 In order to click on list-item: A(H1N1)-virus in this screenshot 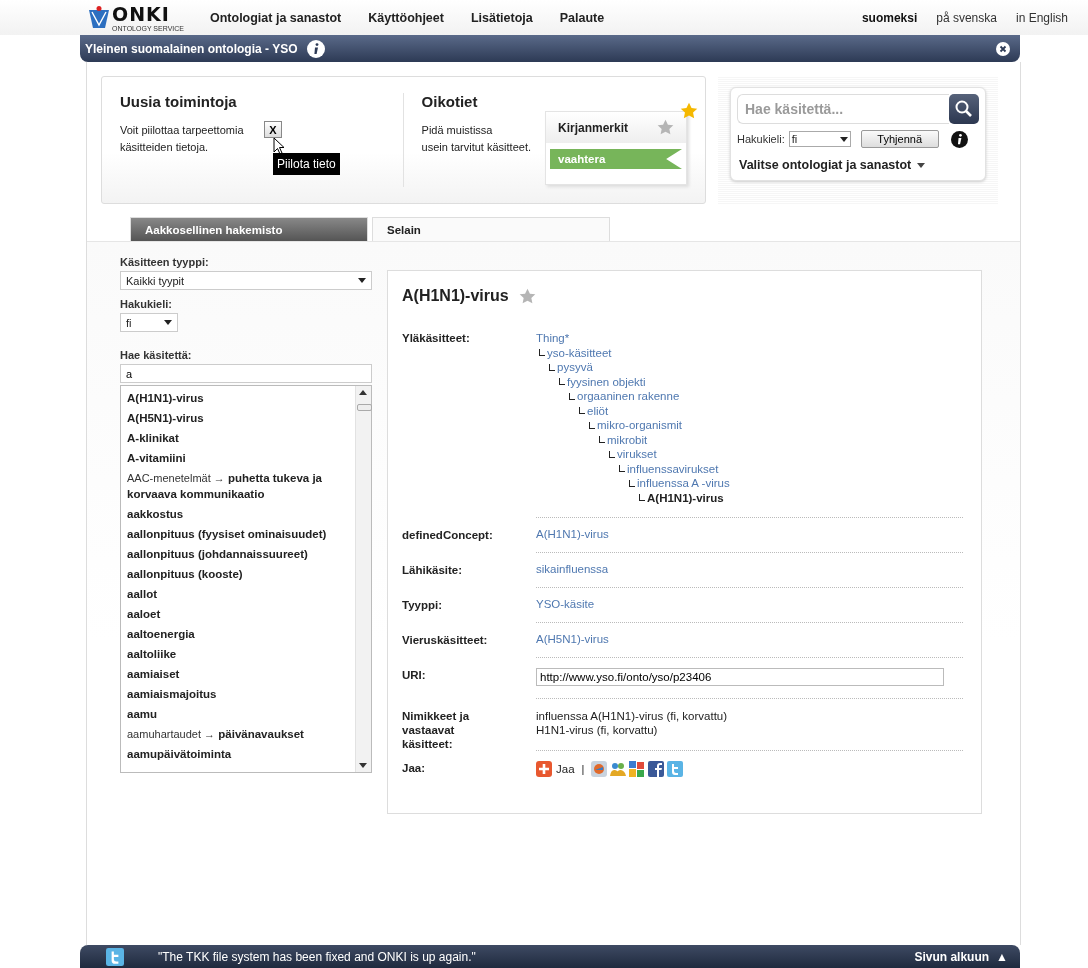, I will do `click(165, 398)`.